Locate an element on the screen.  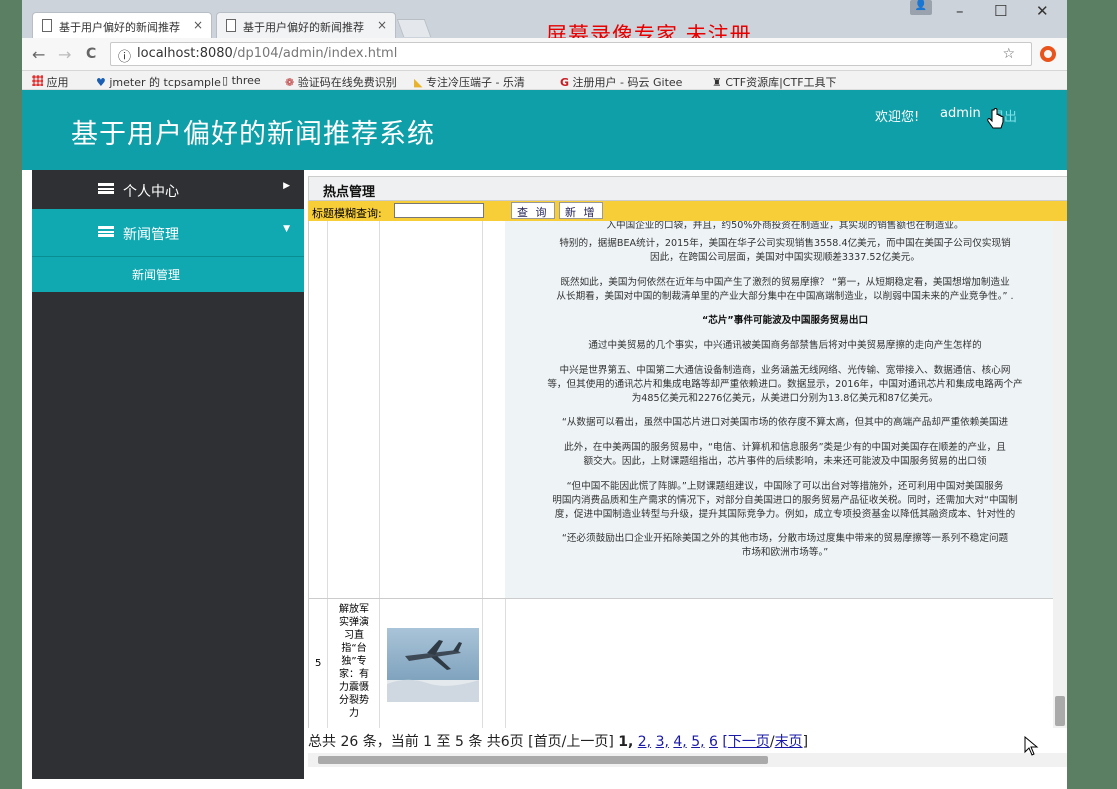
new-tab-button is located at coordinates (414, 28).